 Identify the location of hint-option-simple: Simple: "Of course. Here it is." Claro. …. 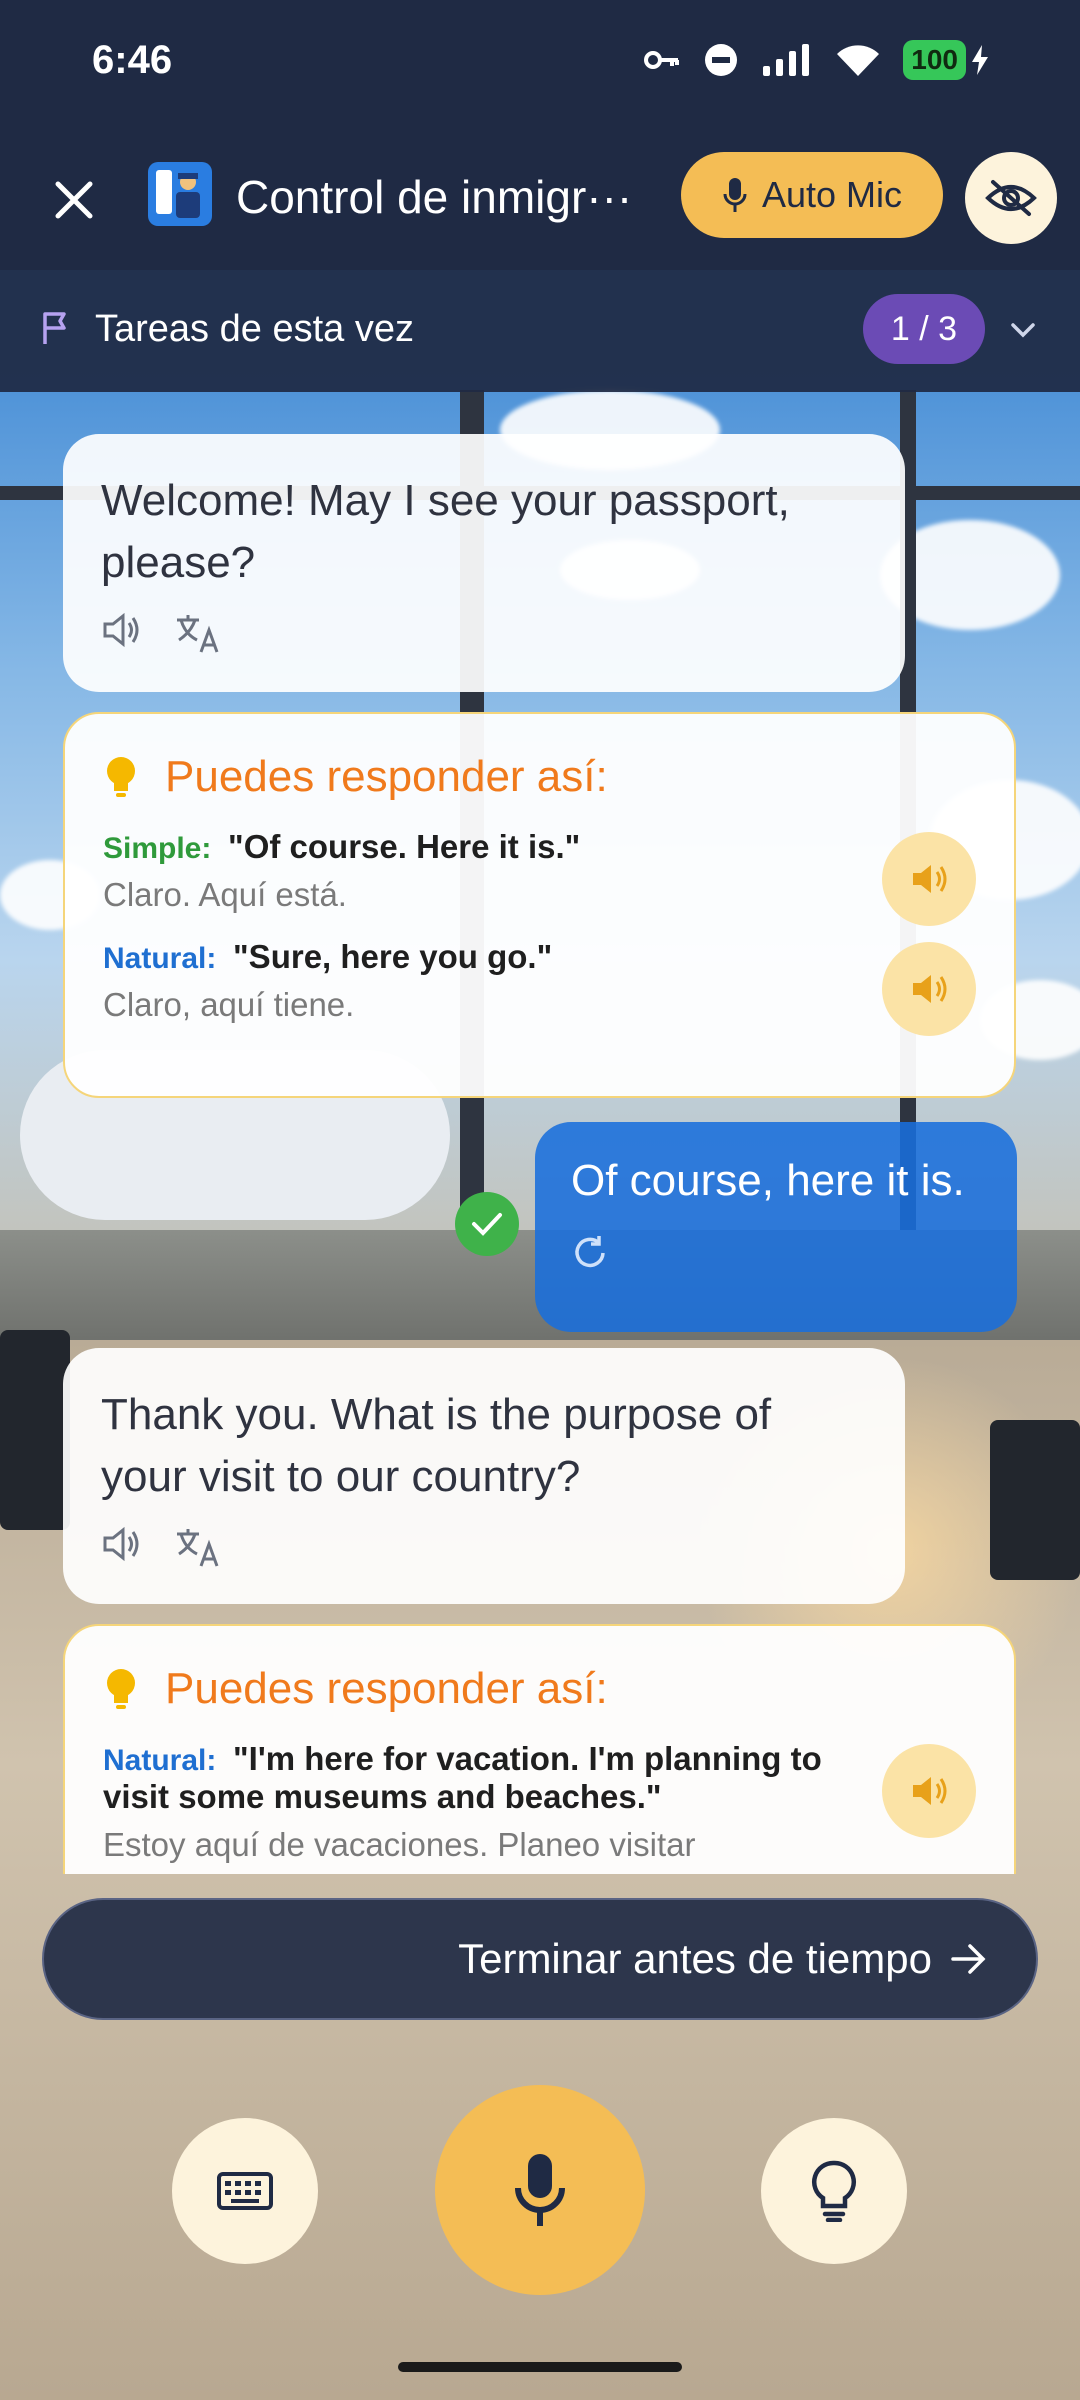
(539, 877).